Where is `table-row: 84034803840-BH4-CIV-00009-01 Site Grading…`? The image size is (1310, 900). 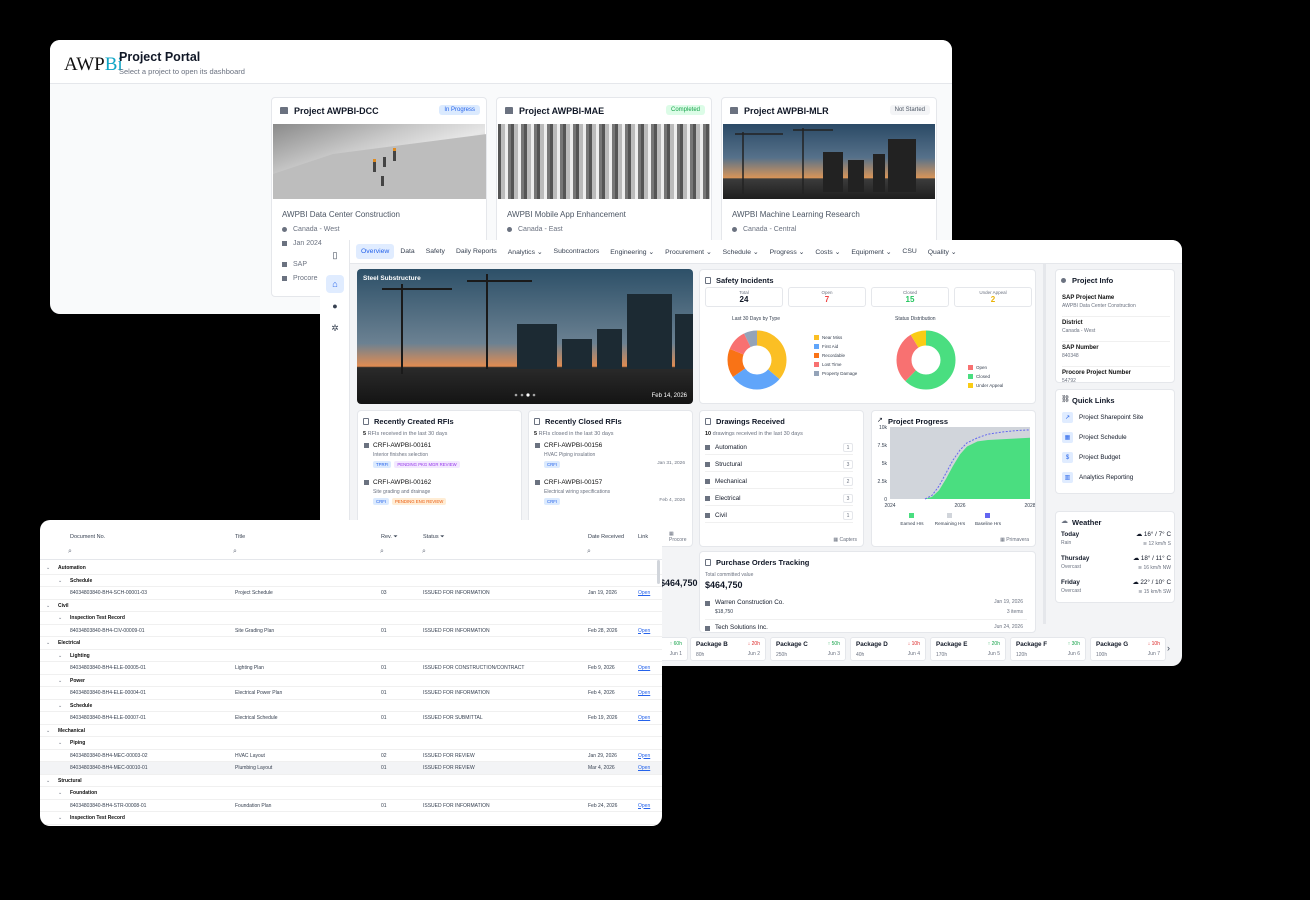 table-row: 84034803840-BH4-CIV-00009-01 Site Grading… is located at coordinates (351, 631).